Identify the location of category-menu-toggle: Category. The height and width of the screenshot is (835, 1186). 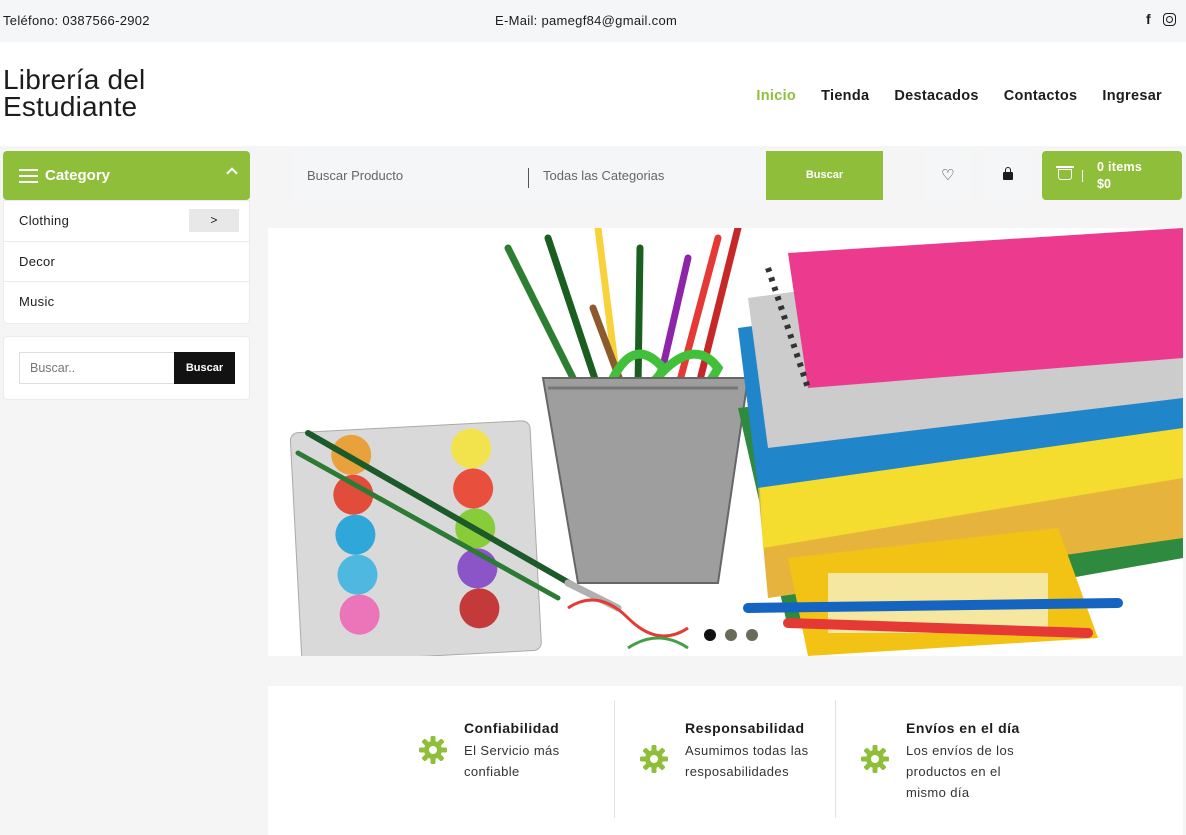
(126, 175).